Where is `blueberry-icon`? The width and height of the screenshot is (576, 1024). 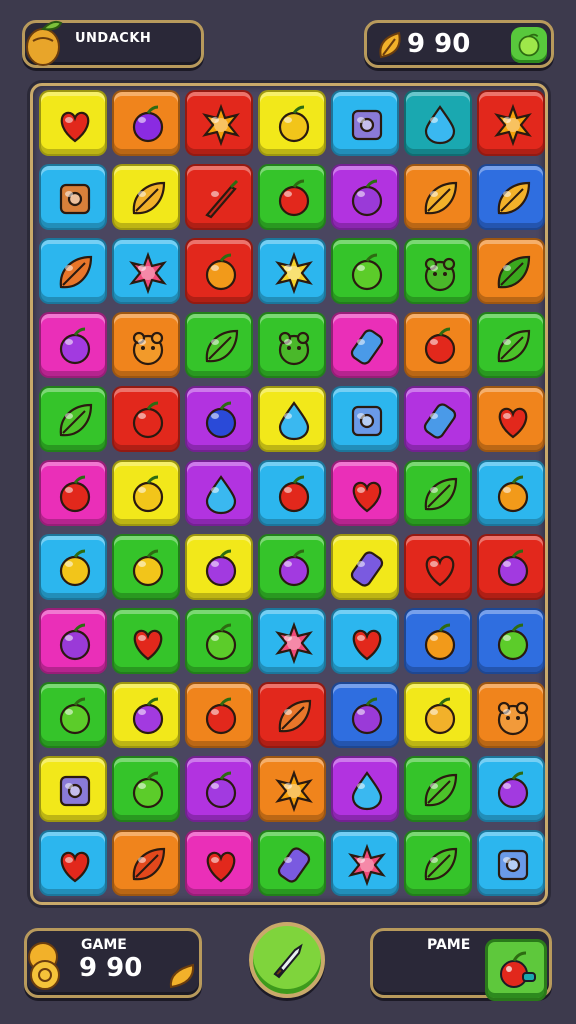 blueberry-icon is located at coordinates (221, 420).